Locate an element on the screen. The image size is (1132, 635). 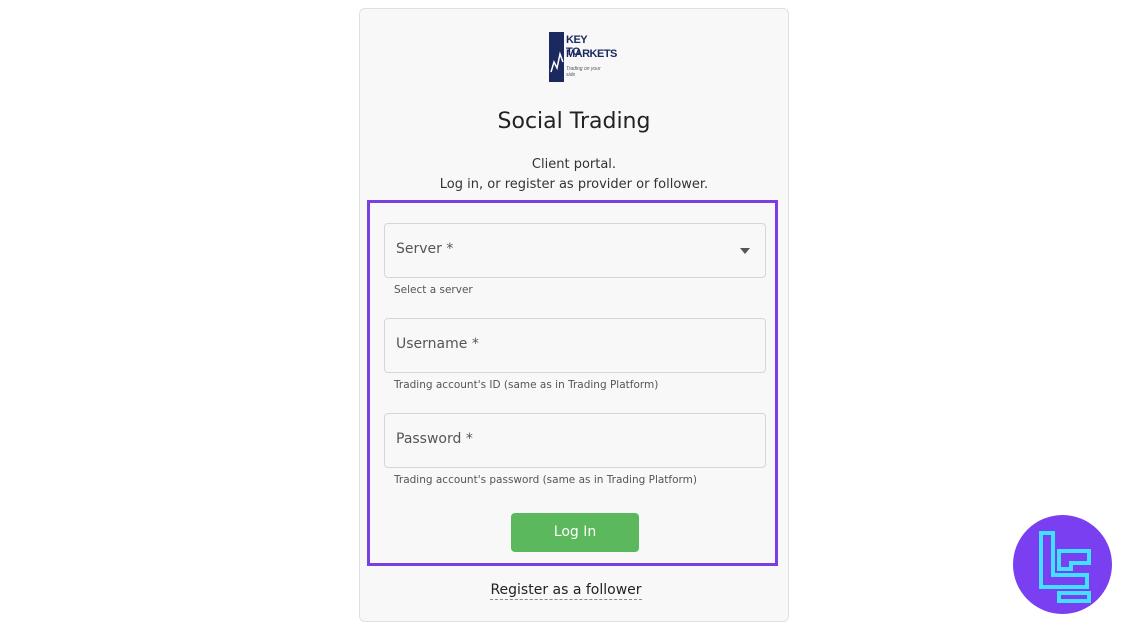
username-input: Username * is located at coordinates (575, 345).